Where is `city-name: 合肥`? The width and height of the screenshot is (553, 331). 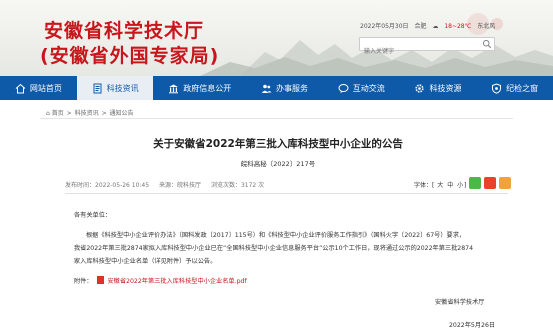
city-name: 合肥 is located at coordinates (420, 26).